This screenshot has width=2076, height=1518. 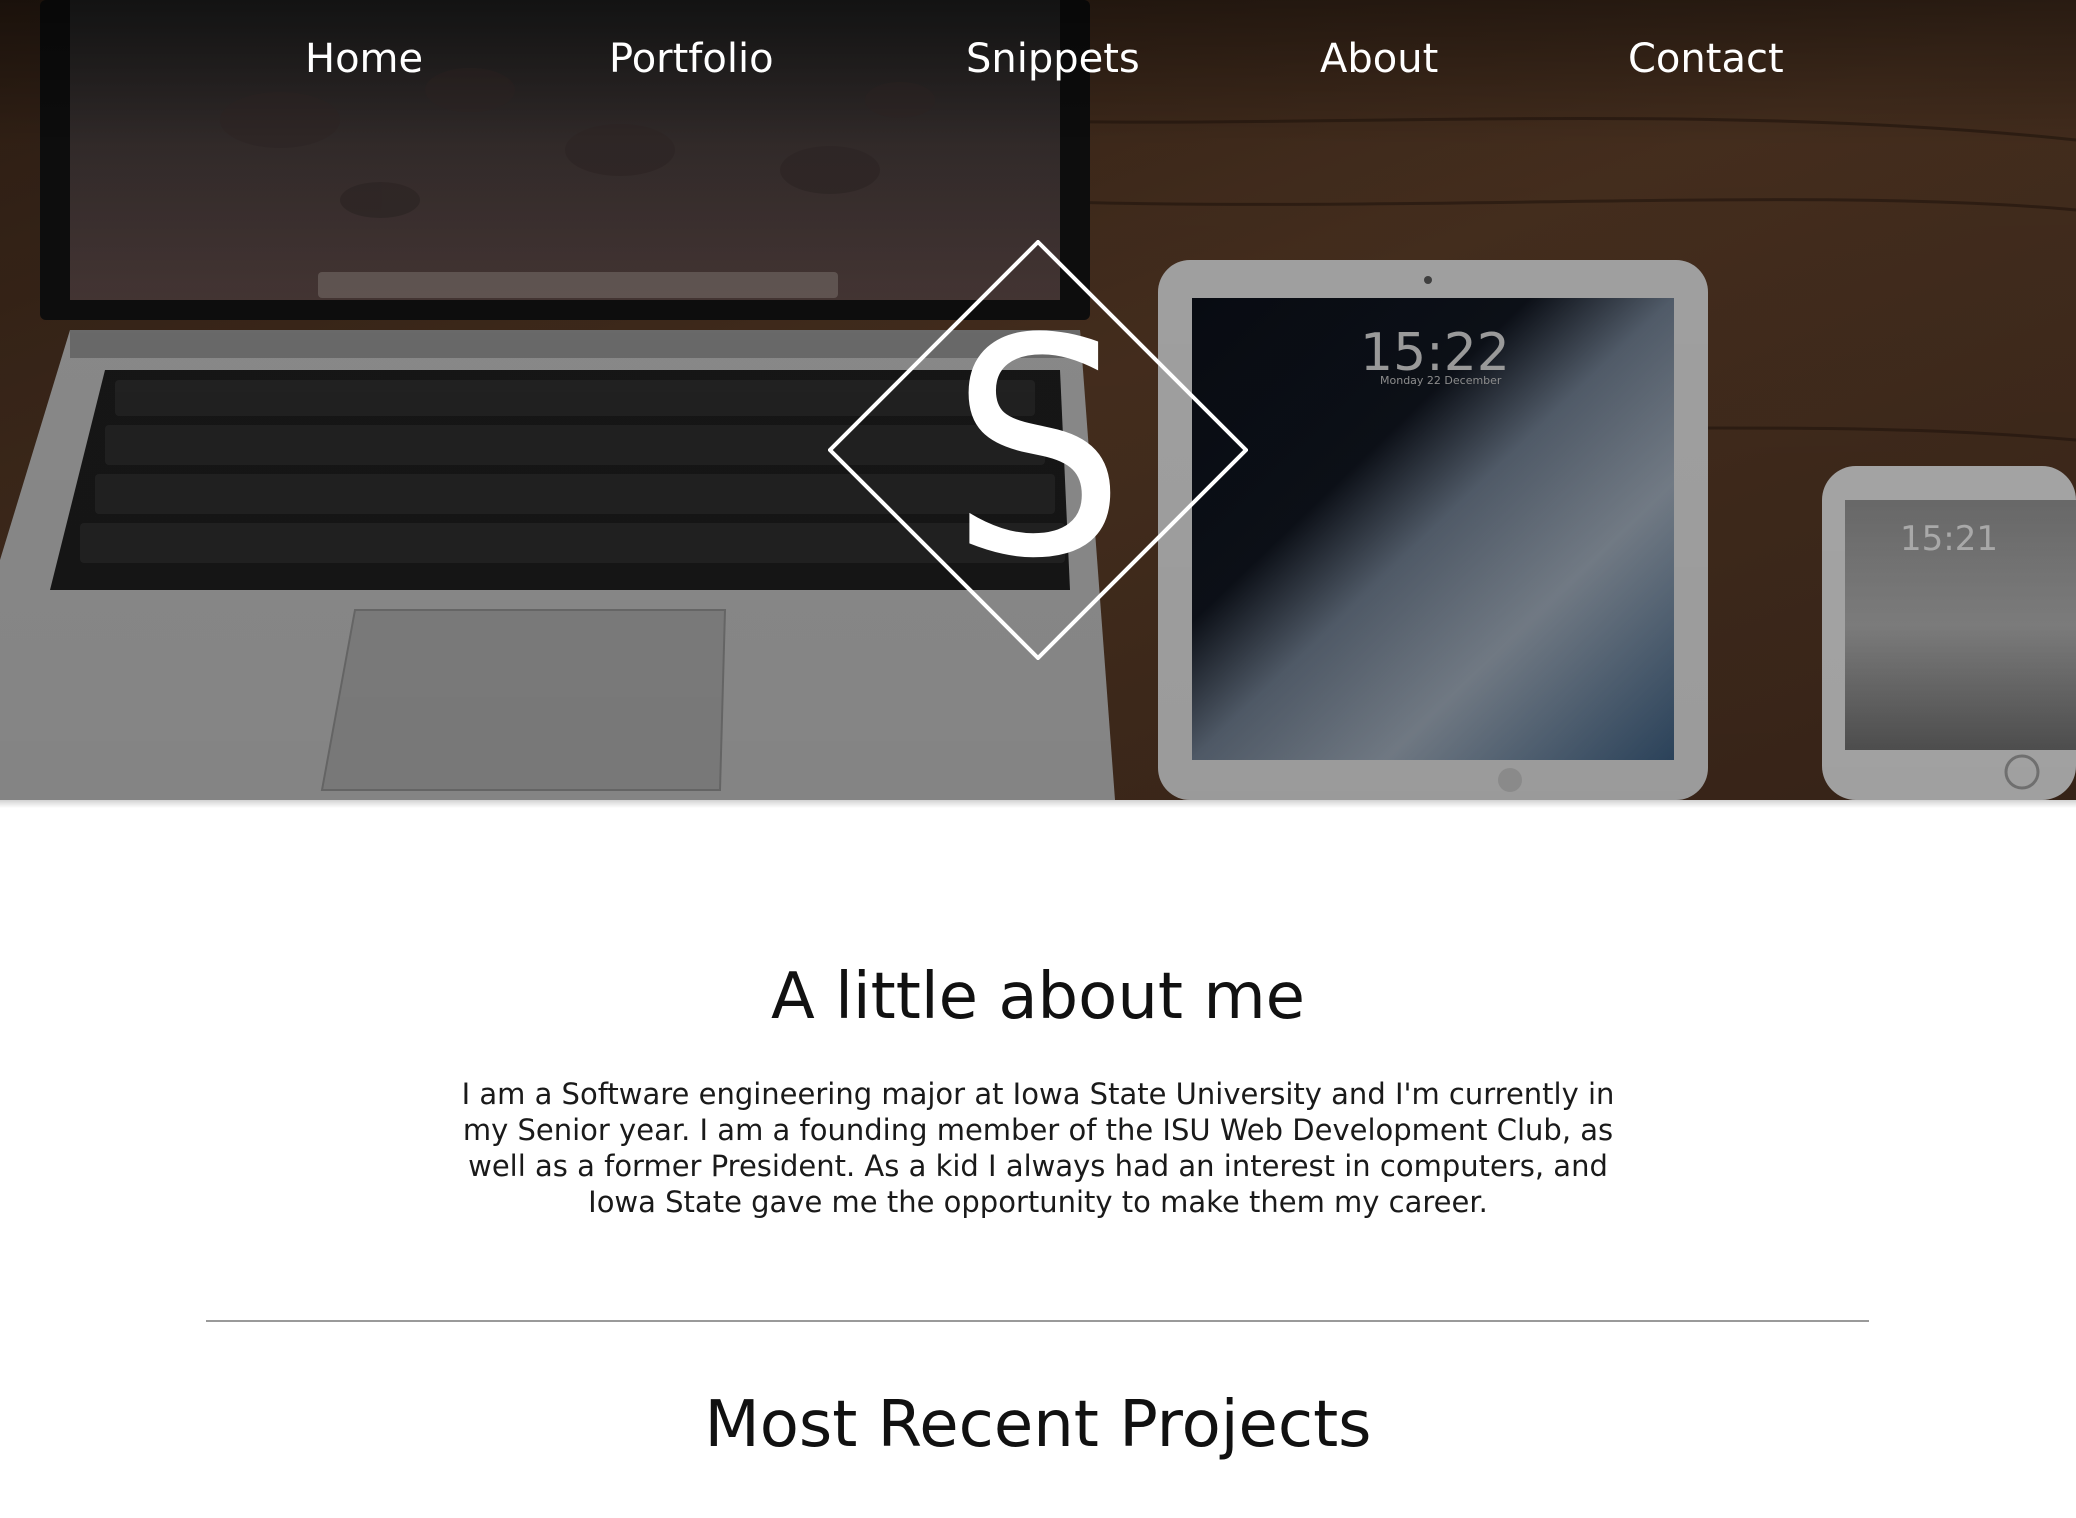 What do you see at coordinates (1441, 380) in the screenshot?
I see `tablet-date: Monday 22 December` at bounding box center [1441, 380].